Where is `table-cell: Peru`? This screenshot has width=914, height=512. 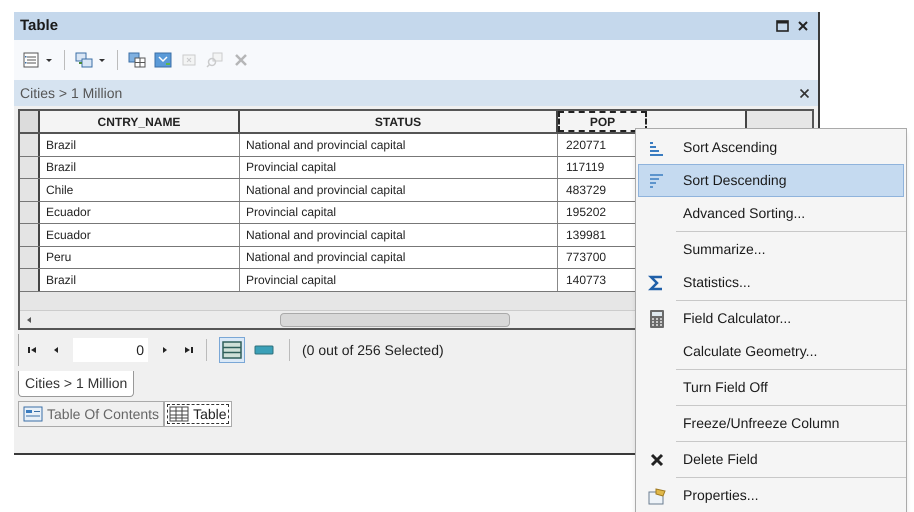 table-cell: Peru is located at coordinates (140, 257).